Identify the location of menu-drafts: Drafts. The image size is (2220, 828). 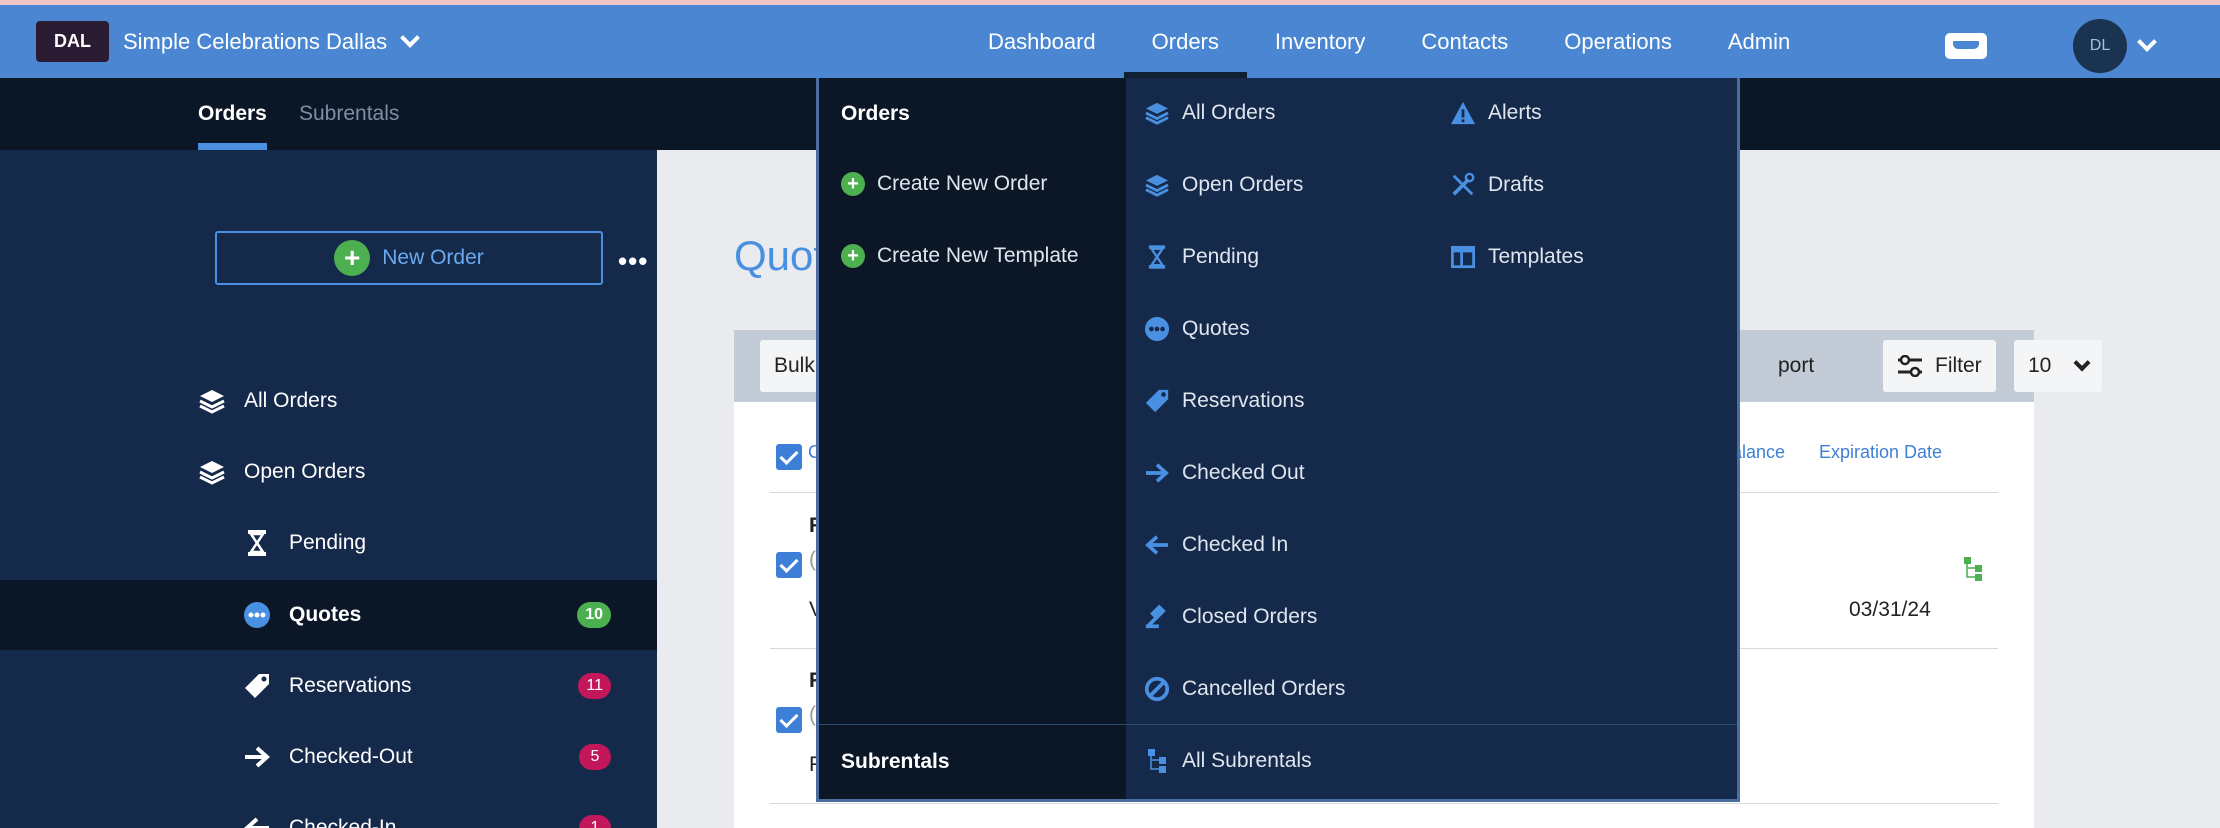
(1497, 185).